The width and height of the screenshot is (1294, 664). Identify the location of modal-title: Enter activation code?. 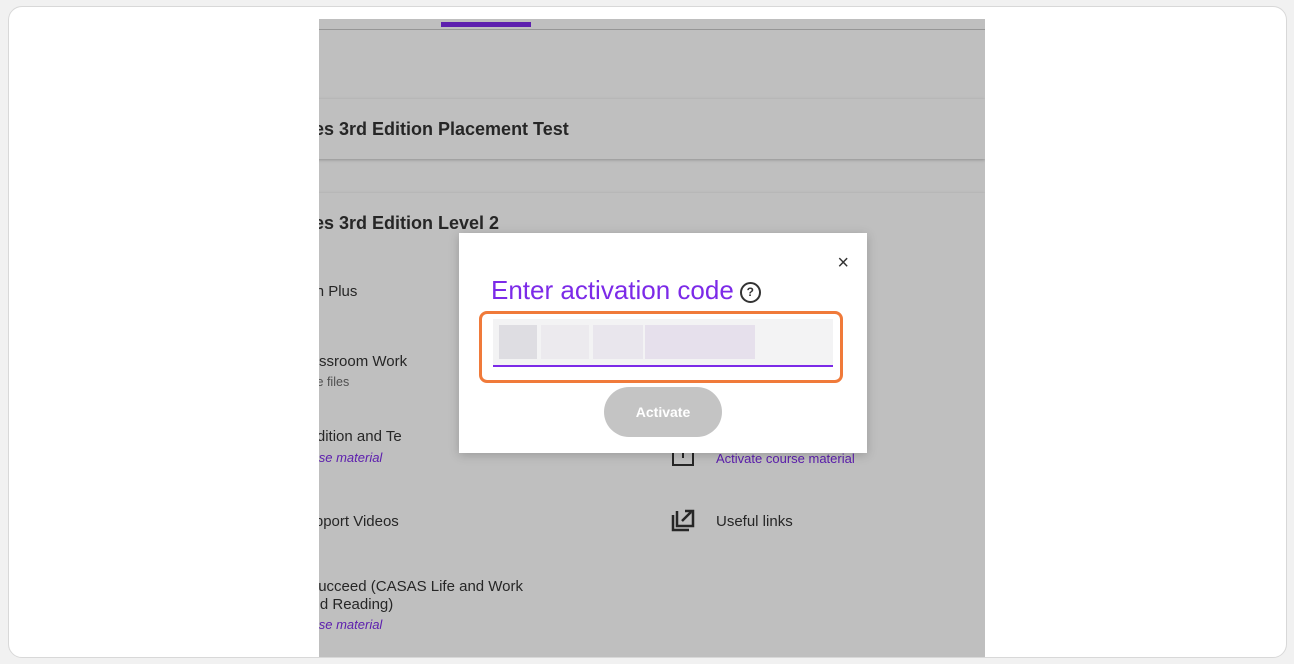
(626, 290).